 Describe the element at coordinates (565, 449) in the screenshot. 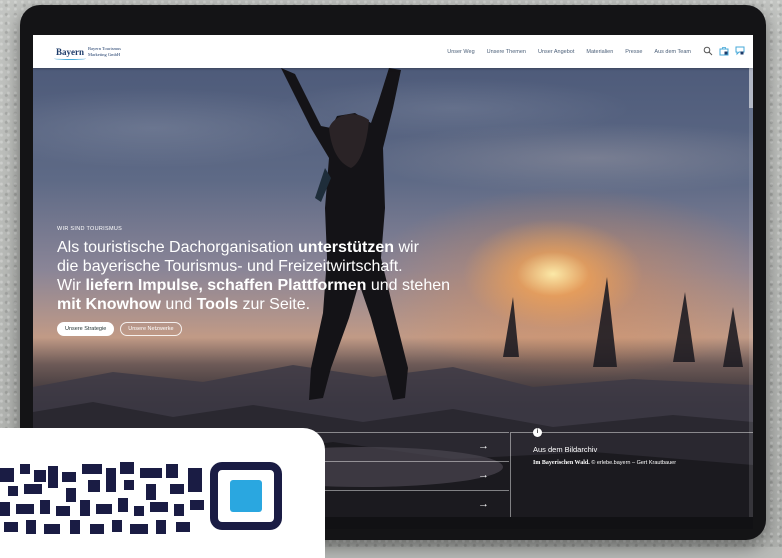

I see `archive-title: Aus dem Bildarchiv` at that location.